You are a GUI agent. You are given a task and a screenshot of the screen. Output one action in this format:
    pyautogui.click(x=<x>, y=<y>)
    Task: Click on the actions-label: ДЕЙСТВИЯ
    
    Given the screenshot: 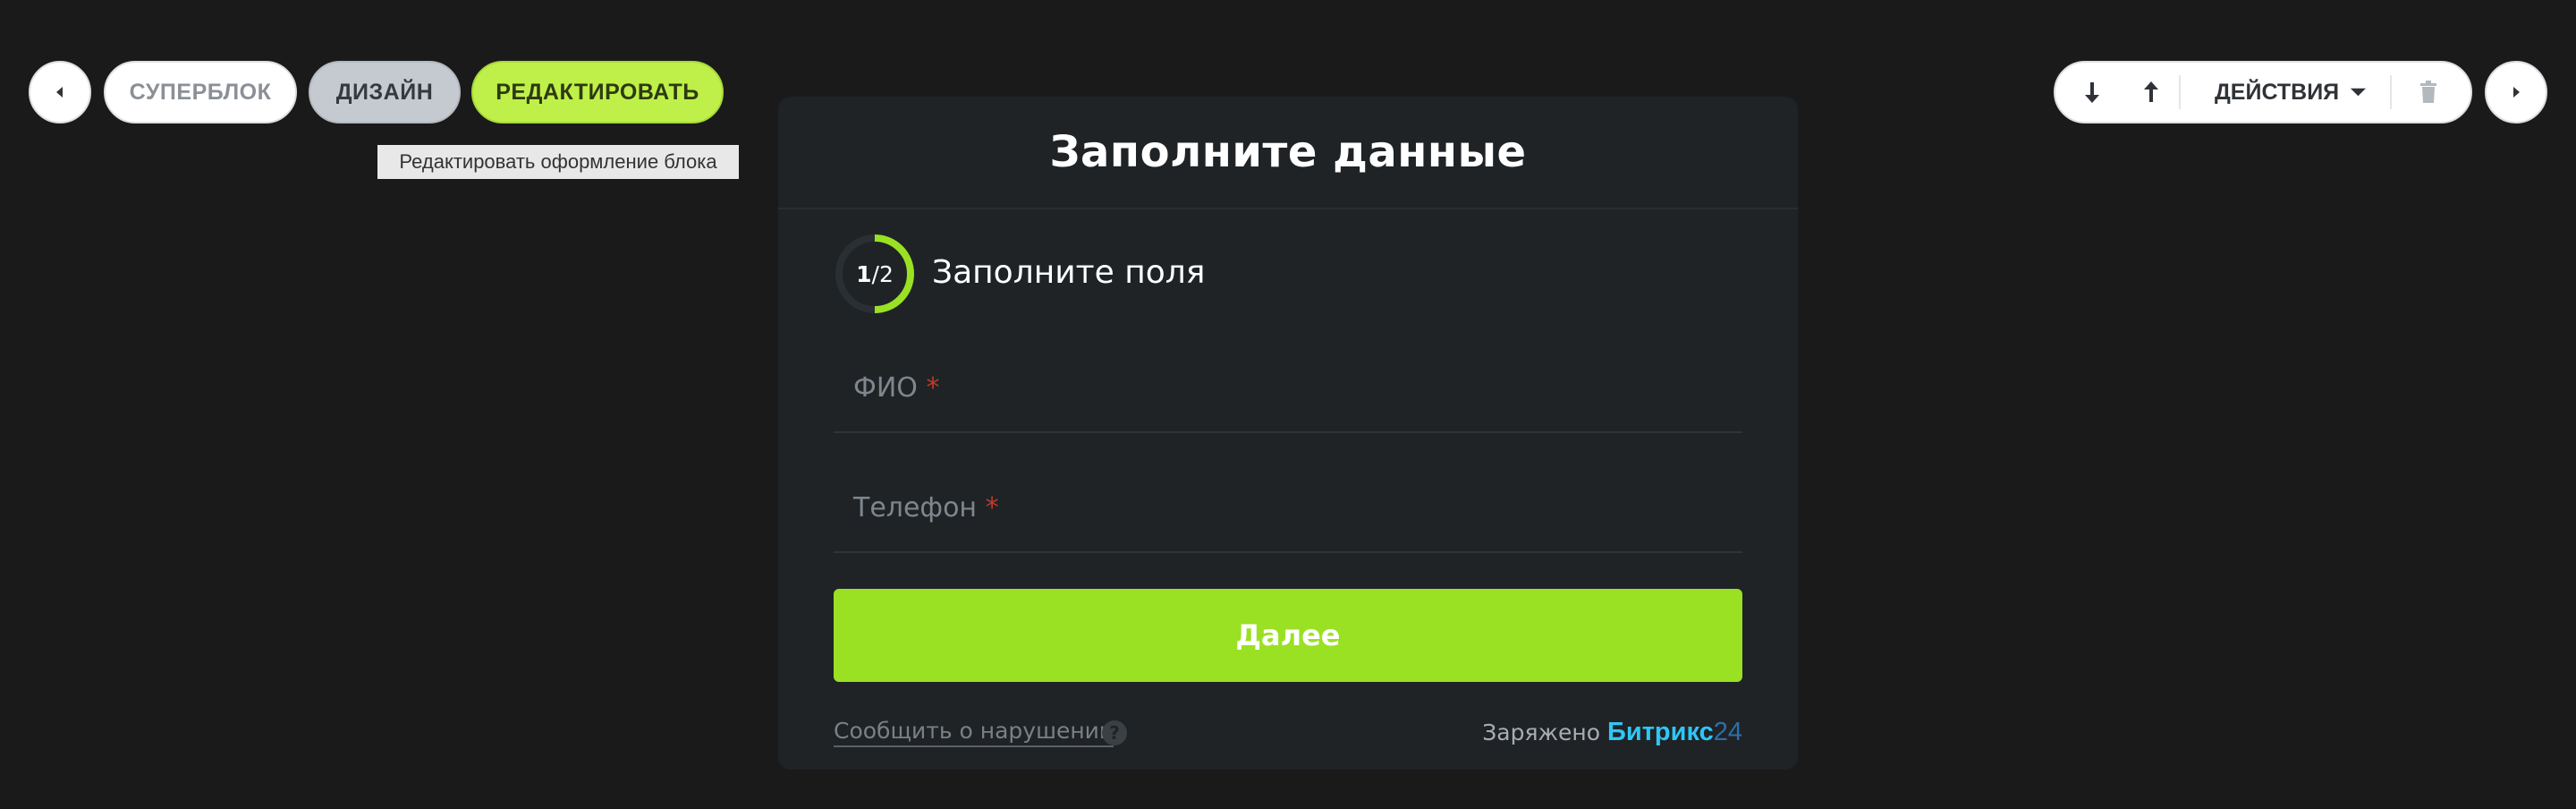 What is the action you would take?
    pyautogui.click(x=2277, y=92)
    